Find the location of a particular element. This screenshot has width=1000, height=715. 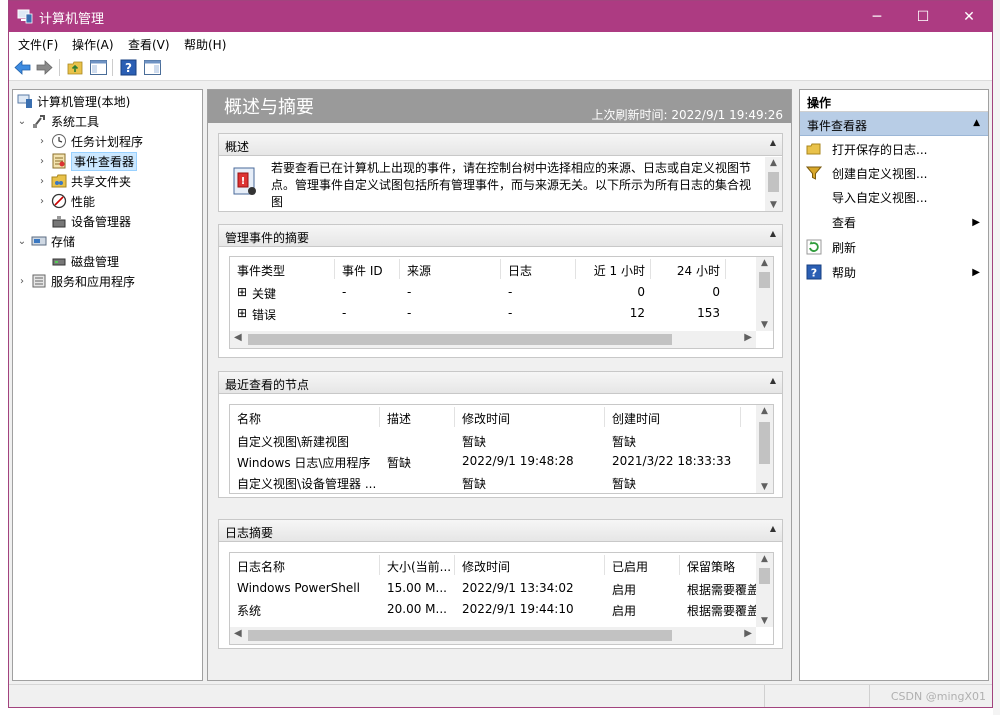

column-divider is located at coordinates (725, 269).